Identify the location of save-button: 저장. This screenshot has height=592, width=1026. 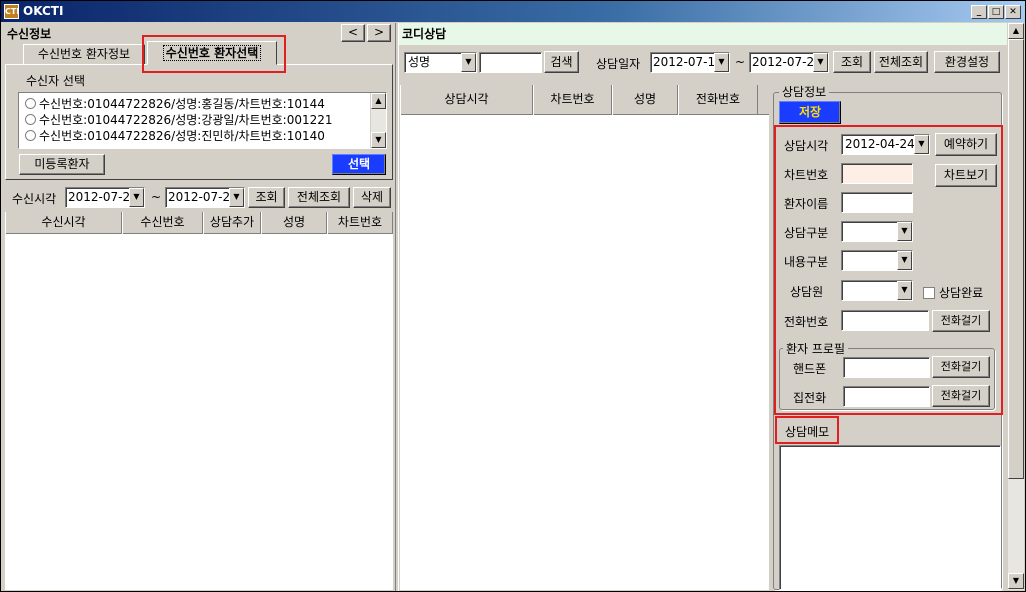
(810, 112).